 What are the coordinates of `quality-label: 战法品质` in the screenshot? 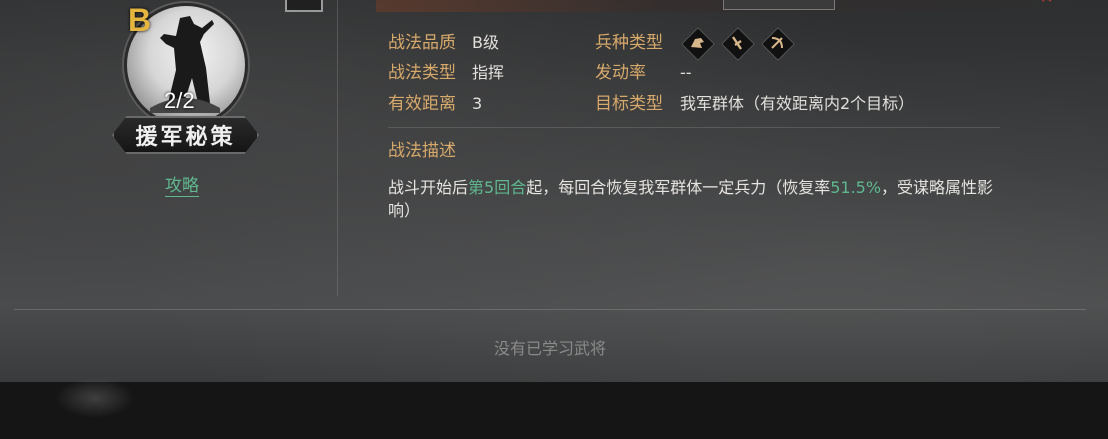 It's located at (422, 43).